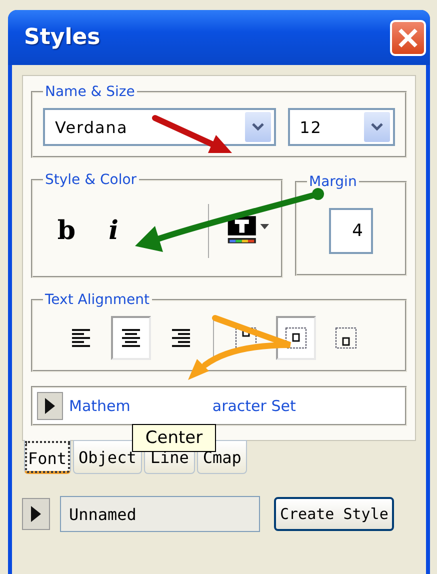 The image size is (437, 574). What do you see at coordinates (97, 300) in the screenshot?
I see `group-label: Text Alignment` at bounding box center [97, 300].